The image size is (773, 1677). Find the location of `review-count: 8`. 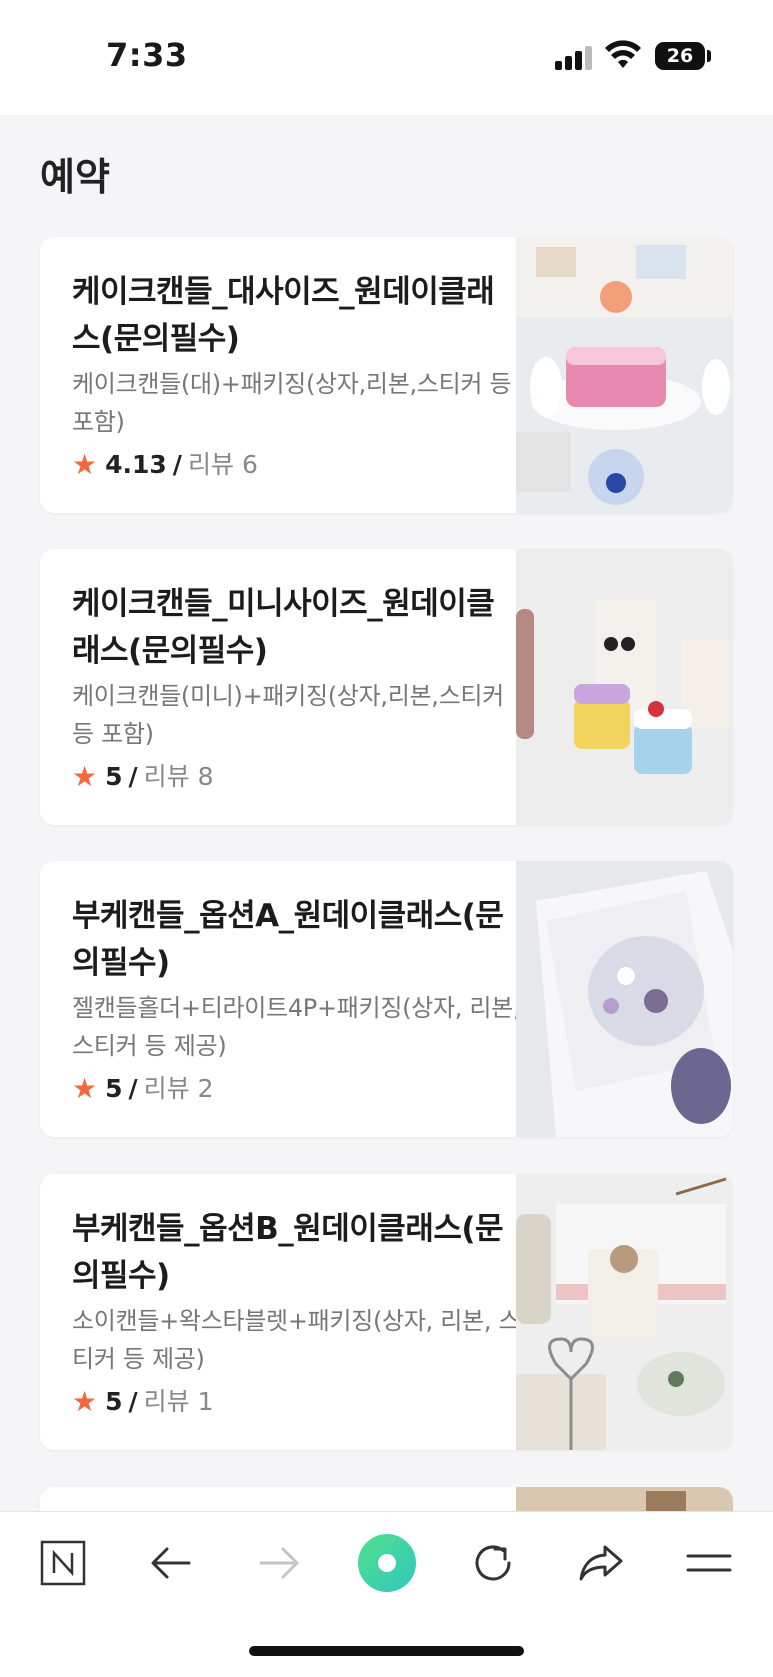

review-count: 8 is located at coordinates (205, 776).